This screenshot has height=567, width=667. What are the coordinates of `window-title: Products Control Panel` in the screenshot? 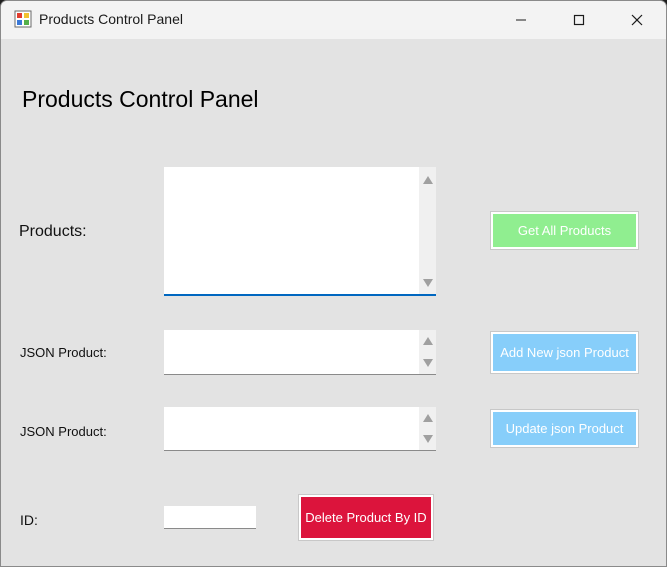 It's located at (111, 19).